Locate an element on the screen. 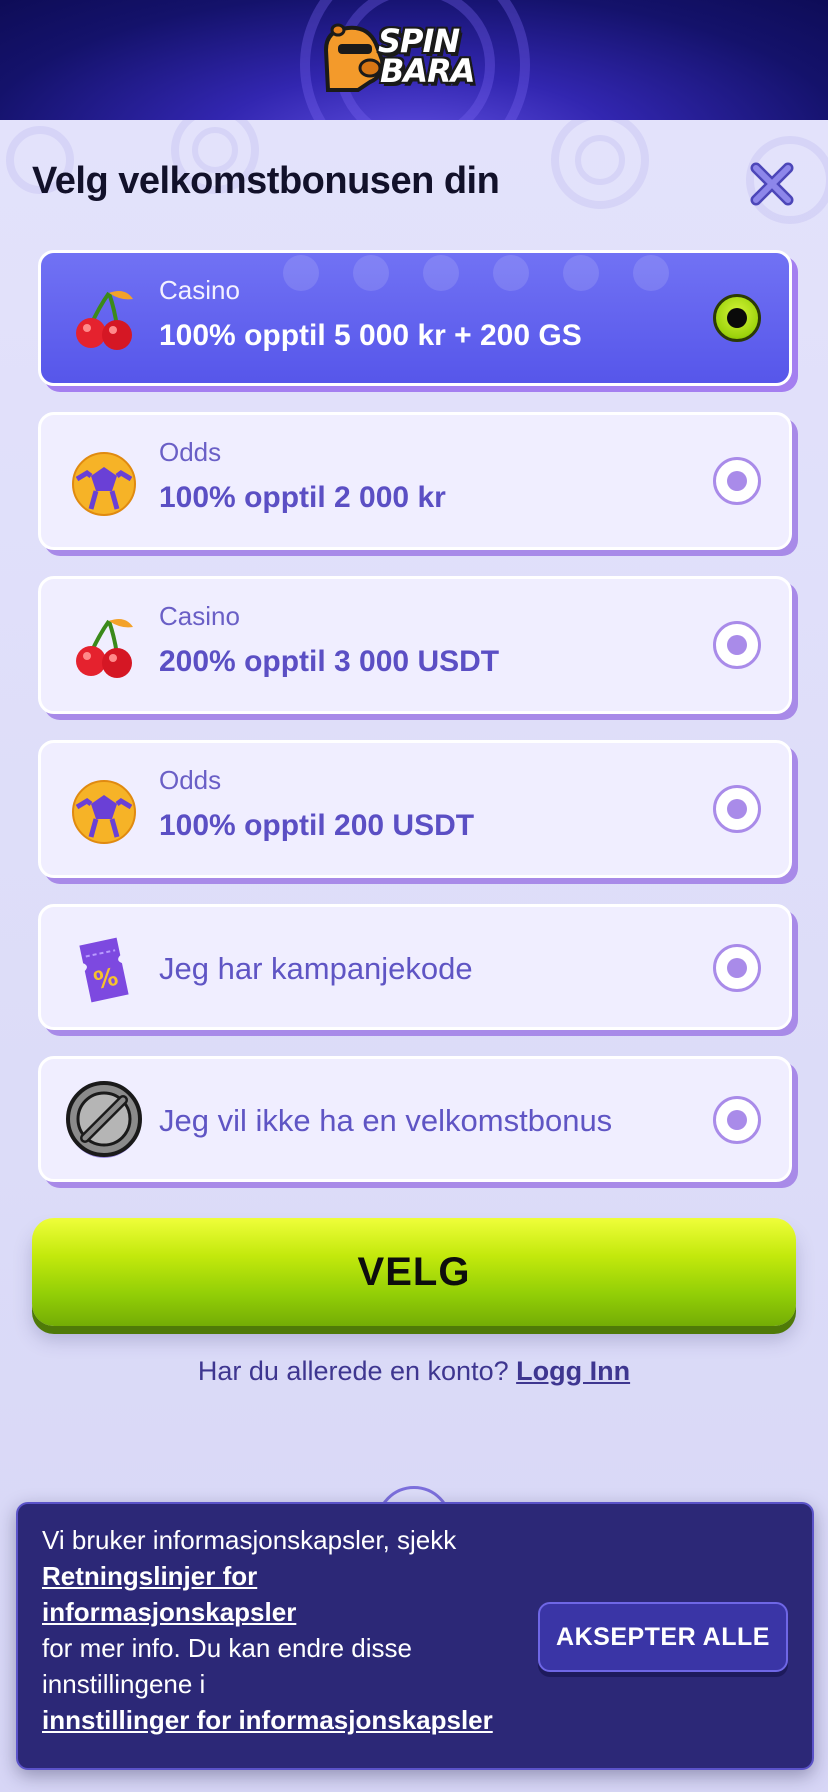 The height and width of the screenshot is (1792, 828). login-prompt-row: Har du allerede en konto? Logg Inn is located at coordinates (414, 1371).